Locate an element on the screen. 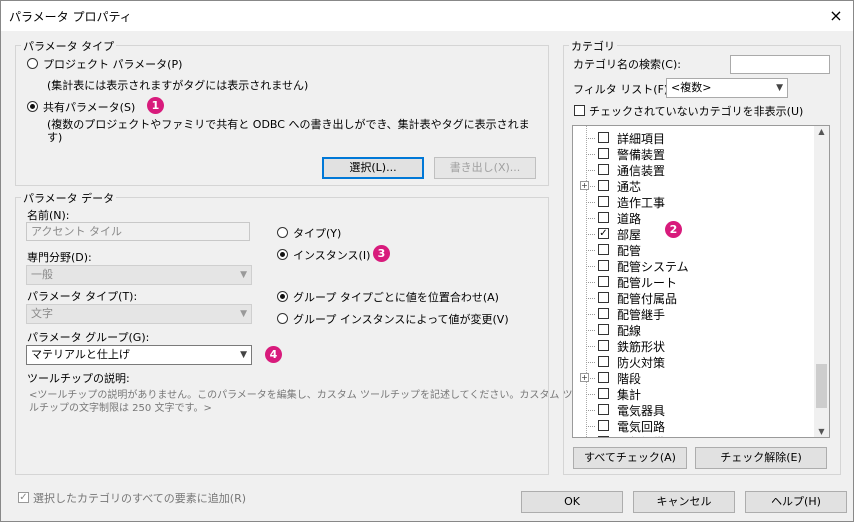 This screenshot has height=522, width=854. category-label: 配管継手 is located at coordinates (641, 315).